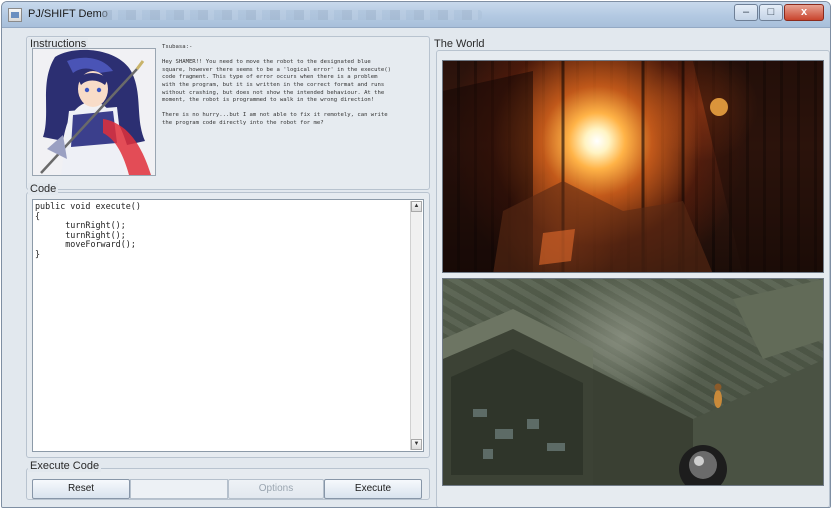  Describe the element at coordinates (43, 189) in the screenshot. I see `code-label: Code` at that location.